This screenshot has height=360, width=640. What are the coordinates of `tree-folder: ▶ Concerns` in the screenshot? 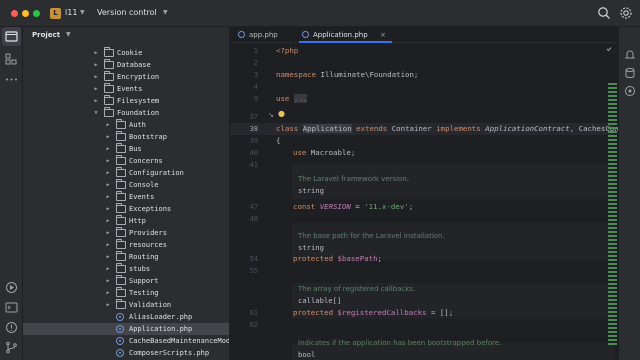 It's located at (126, 161).